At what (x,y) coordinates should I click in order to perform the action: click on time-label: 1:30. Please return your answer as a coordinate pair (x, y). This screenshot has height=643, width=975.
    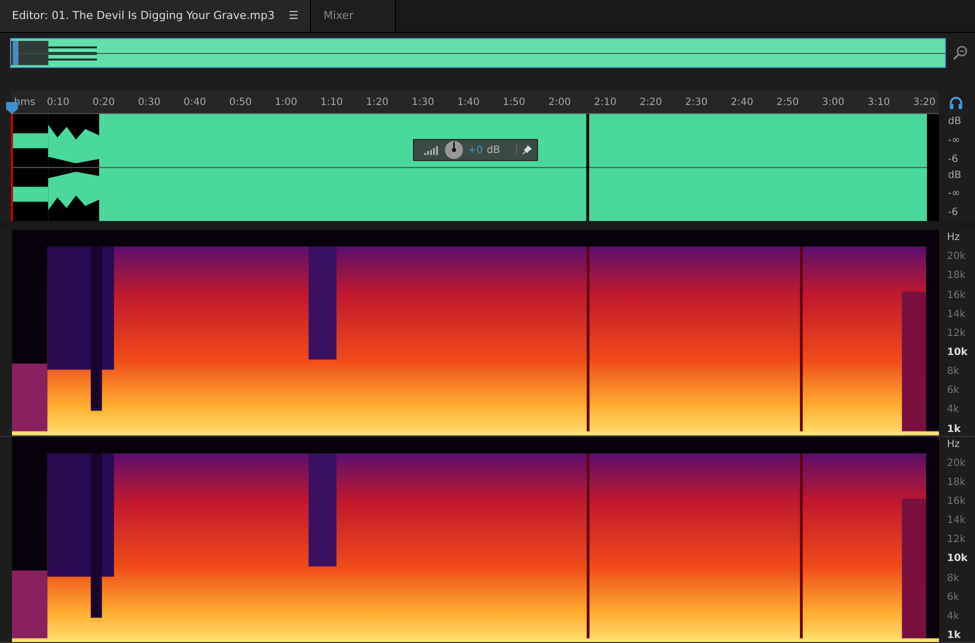
    Looking at the image, I should click on (423, 102).